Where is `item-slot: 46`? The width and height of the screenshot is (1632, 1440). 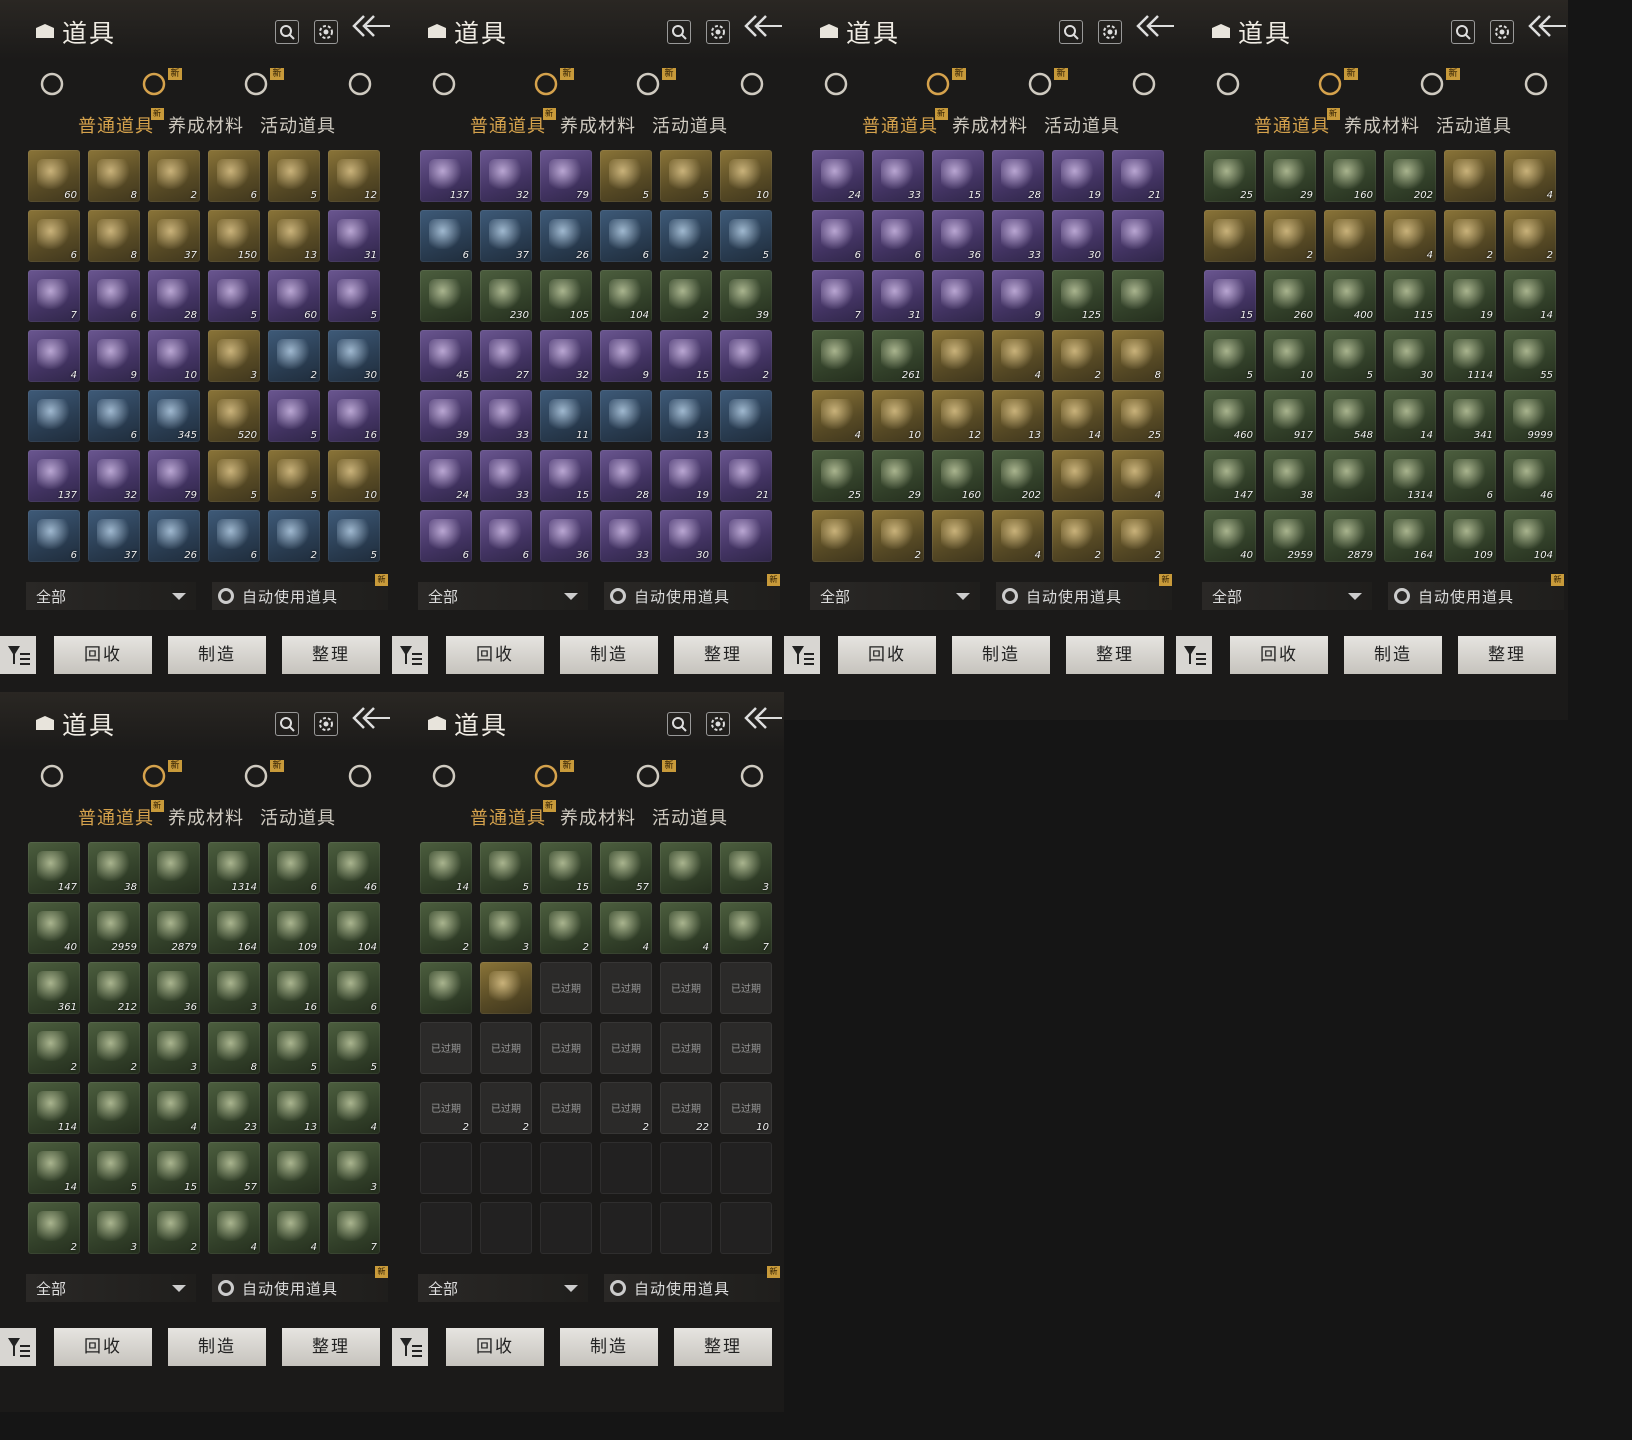
item-slot: 46 is located at coordinates (354, 868).